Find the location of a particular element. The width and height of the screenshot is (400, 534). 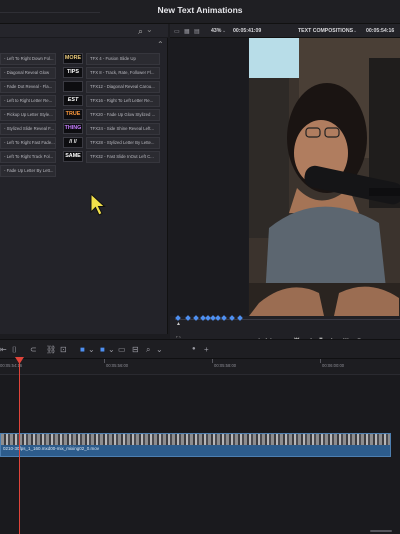

title-thumbnail: TIPS is located at coordinates (73, 72).